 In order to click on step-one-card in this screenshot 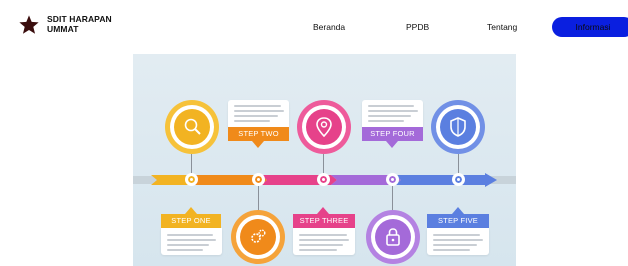, I will do `click(191, 241)`.